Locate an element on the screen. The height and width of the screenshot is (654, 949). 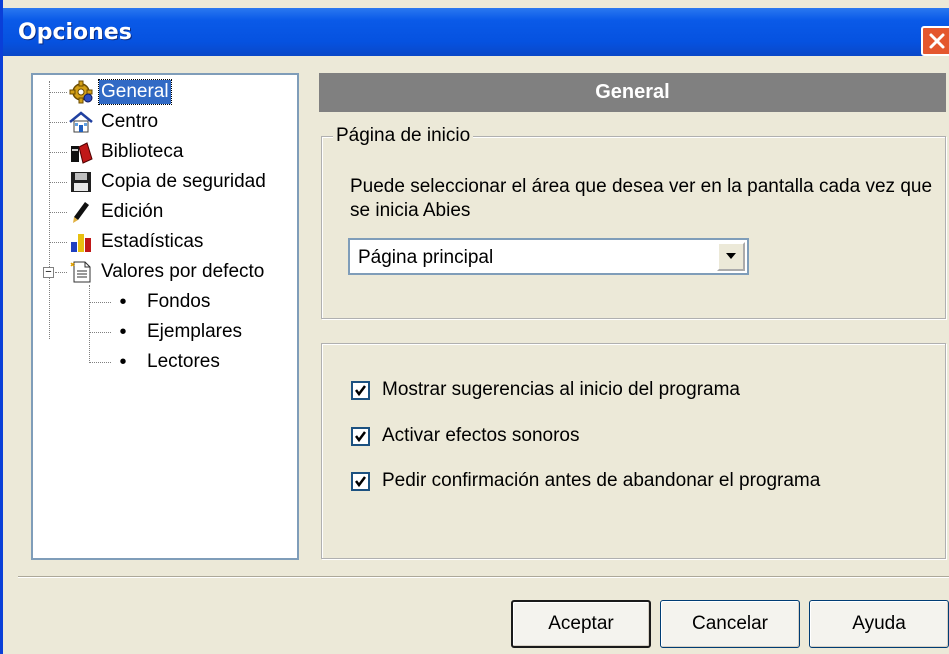
select-value: Página principal is located at coordinates (426, 257).